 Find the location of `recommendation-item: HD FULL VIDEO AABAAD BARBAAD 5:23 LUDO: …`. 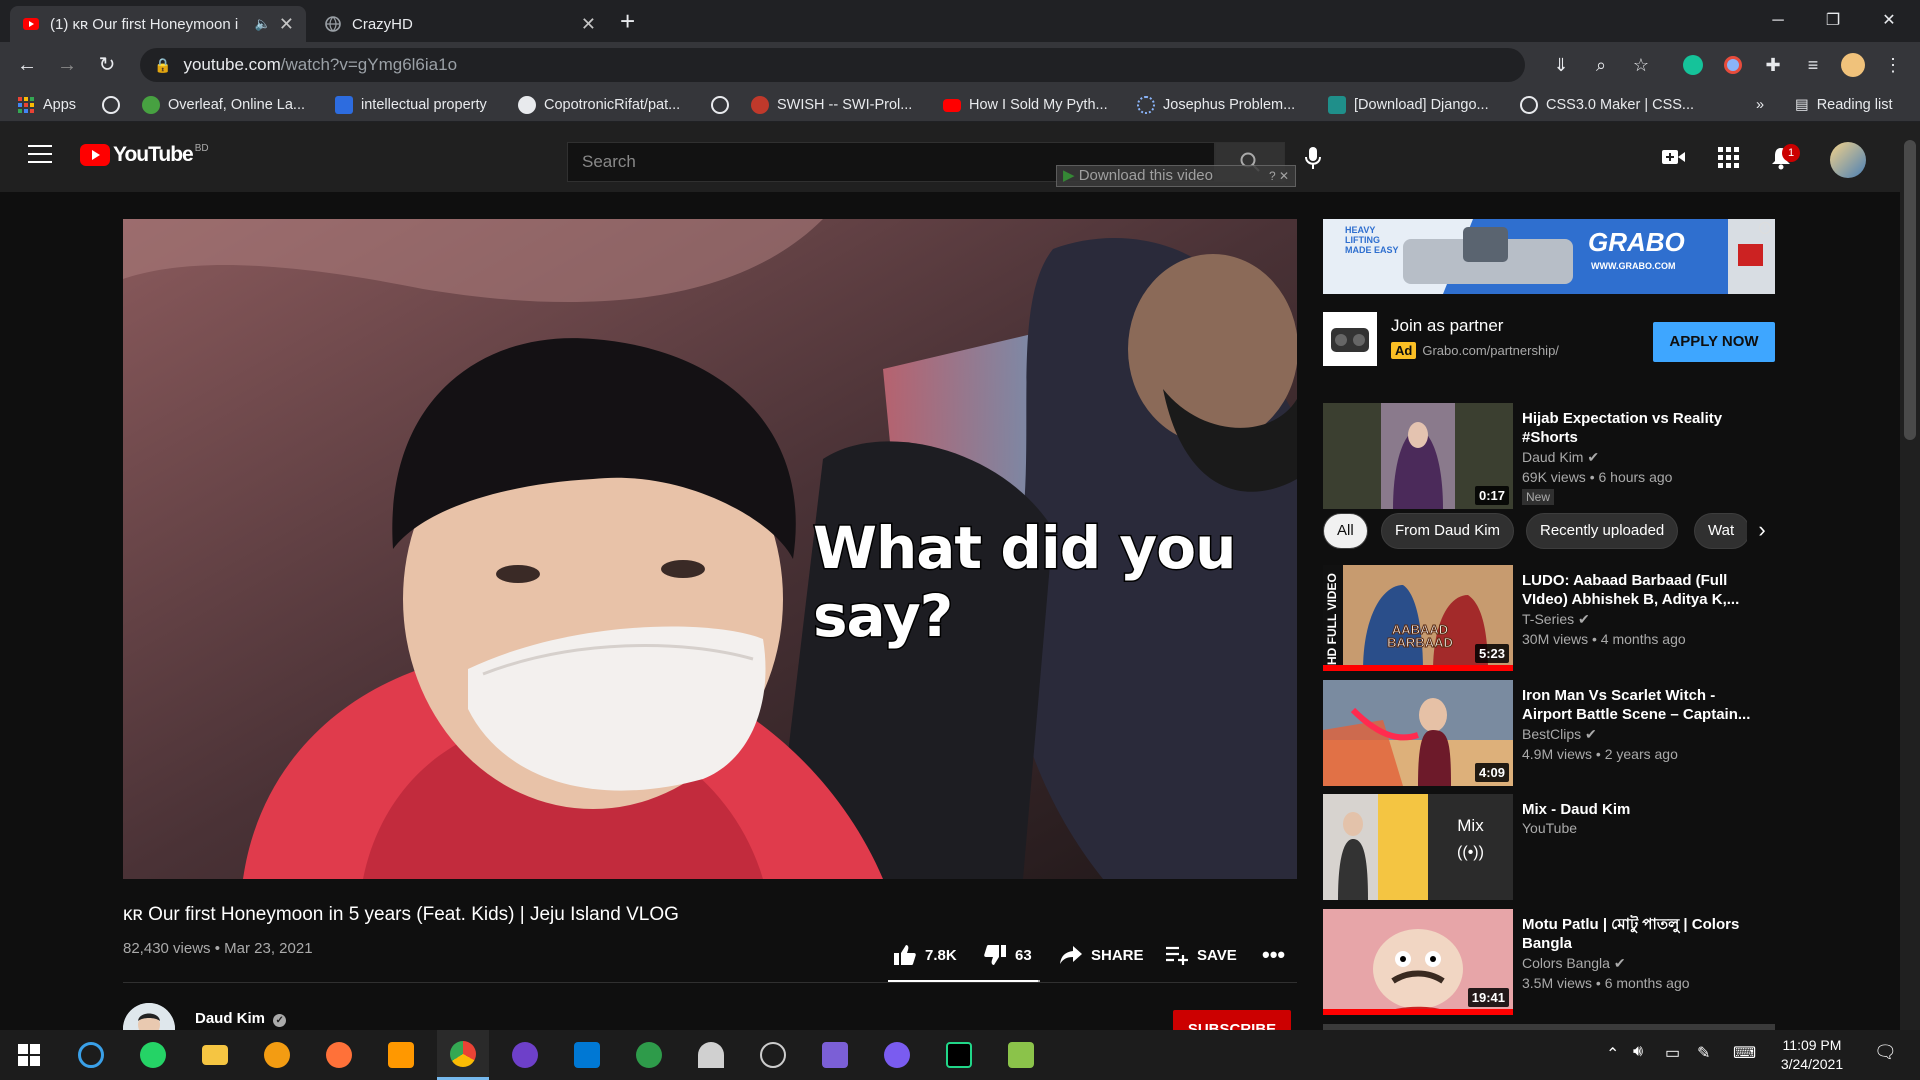

recommendation-item: HD FULL VIDEO AABAAD BARBAAD 5:23 LUDO: … is located at coordinates (1549, 618).